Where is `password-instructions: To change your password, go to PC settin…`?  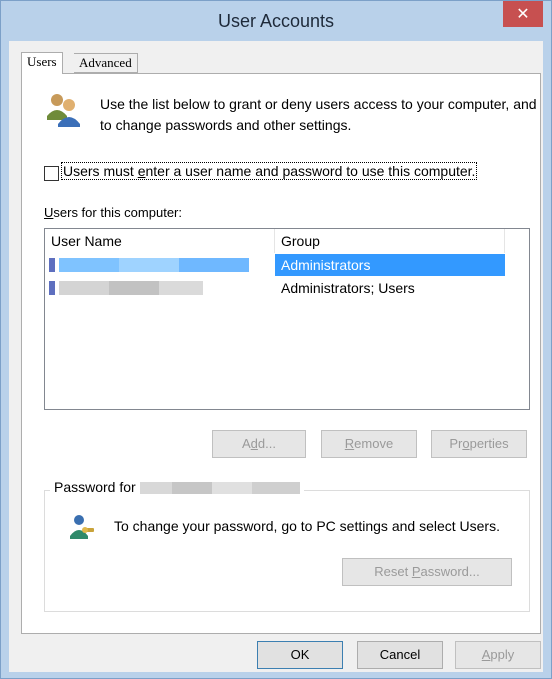
password-instructions: To change your password, go to PC settin… is located at coordinates (307, 526).